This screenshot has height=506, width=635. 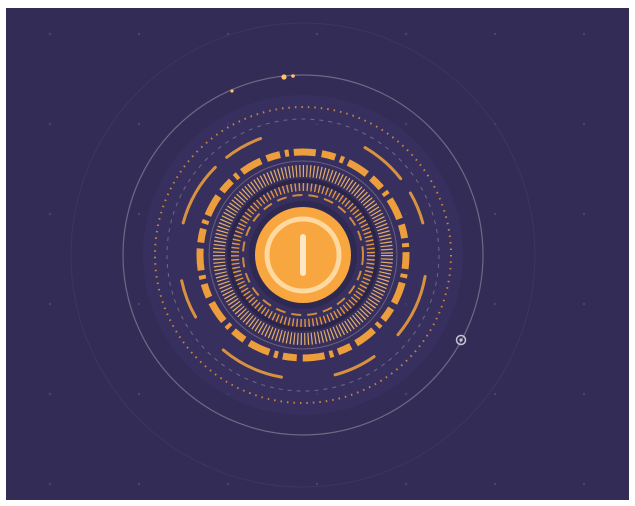 What do you see at coordinates (461, 340) in the screenshot?
I see `orbit-handle-dot` at bounding box center [461, 340].